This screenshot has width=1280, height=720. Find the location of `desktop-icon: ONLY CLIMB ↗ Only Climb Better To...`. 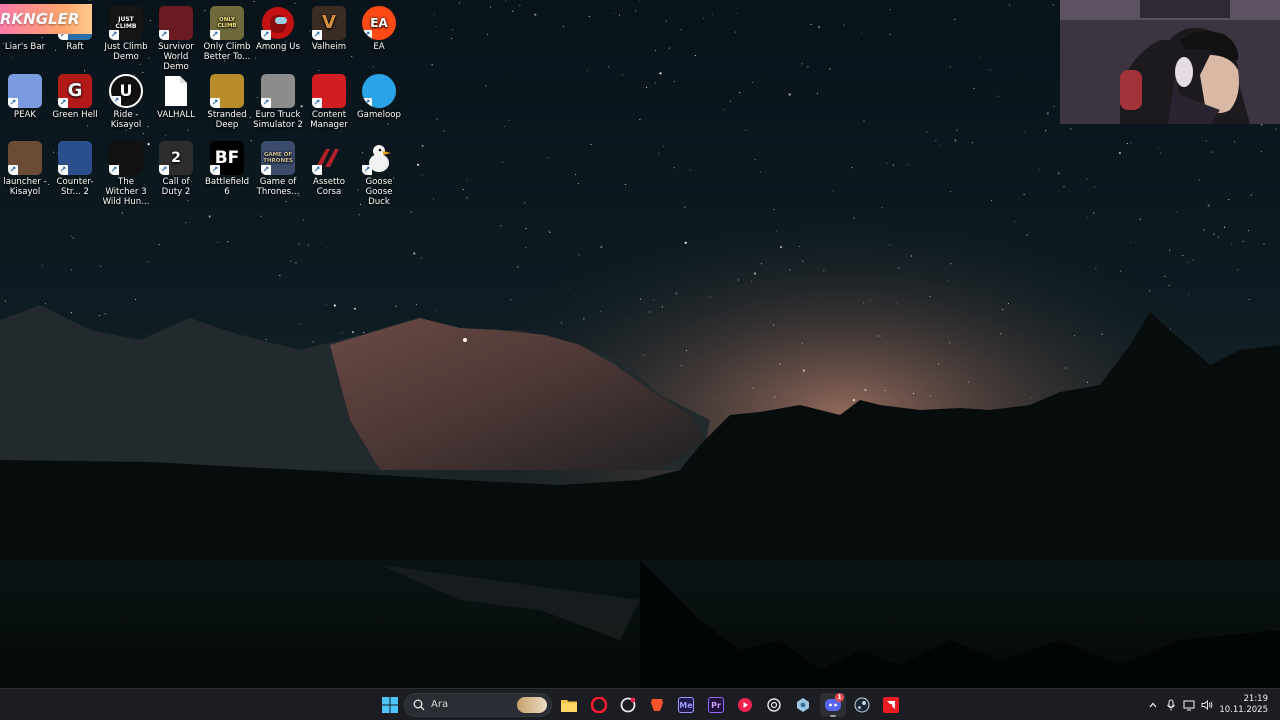

desktop-icon: ONLY CLIMB ↗ Only Climb Better To... is located at coordinates (227, 33).